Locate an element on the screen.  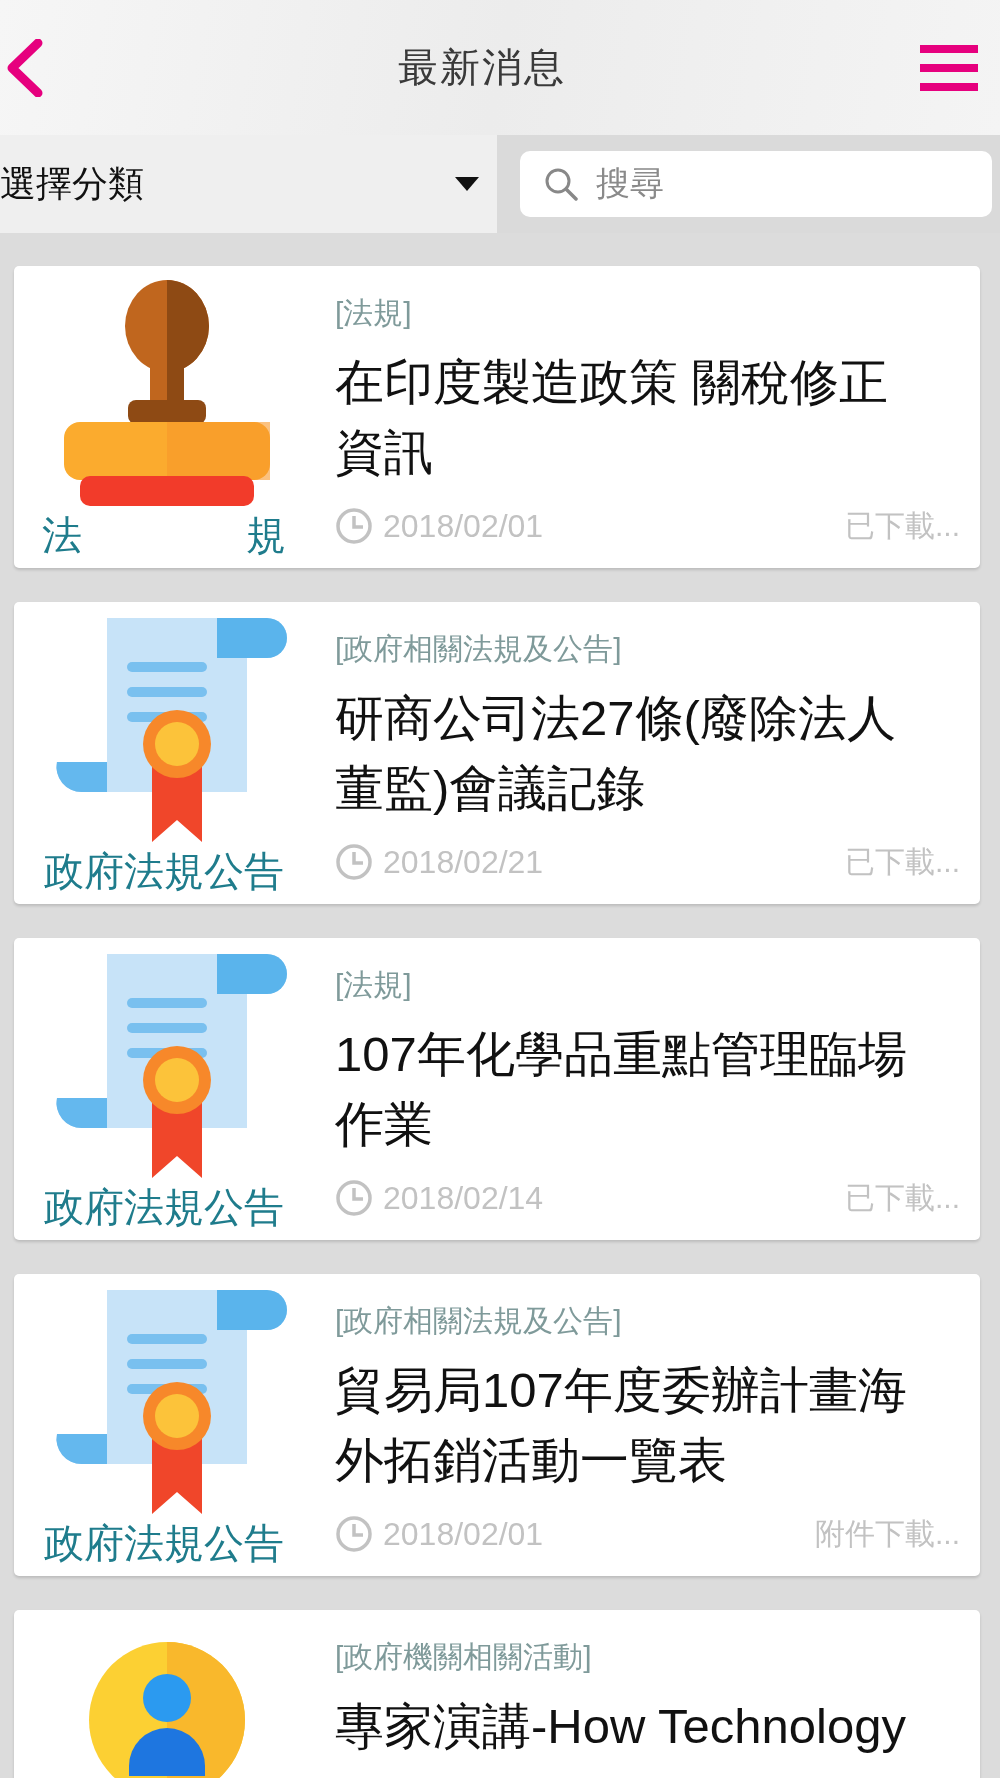
page-title: 最新消息 is located at coordinates (482, 67).